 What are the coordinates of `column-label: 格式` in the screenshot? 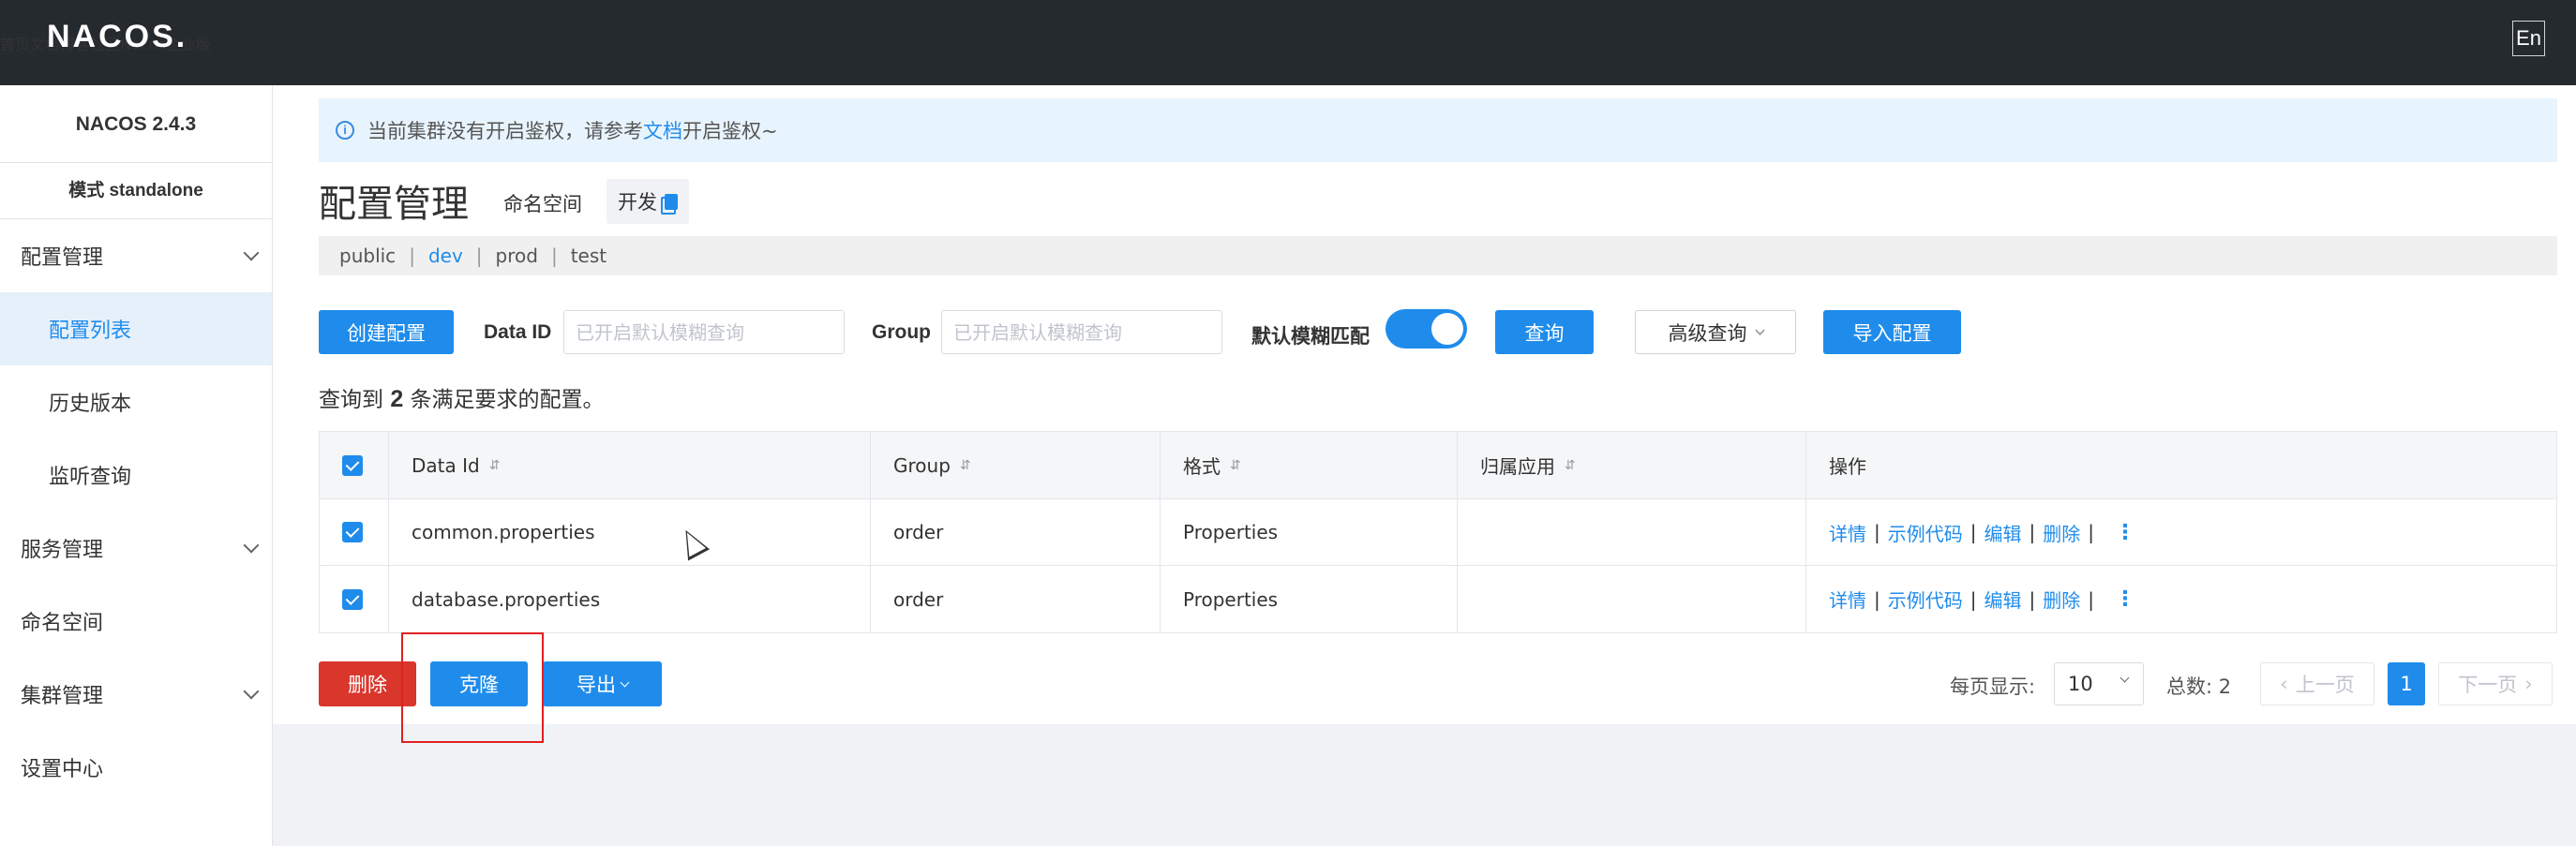 It's located at (1202, 466).